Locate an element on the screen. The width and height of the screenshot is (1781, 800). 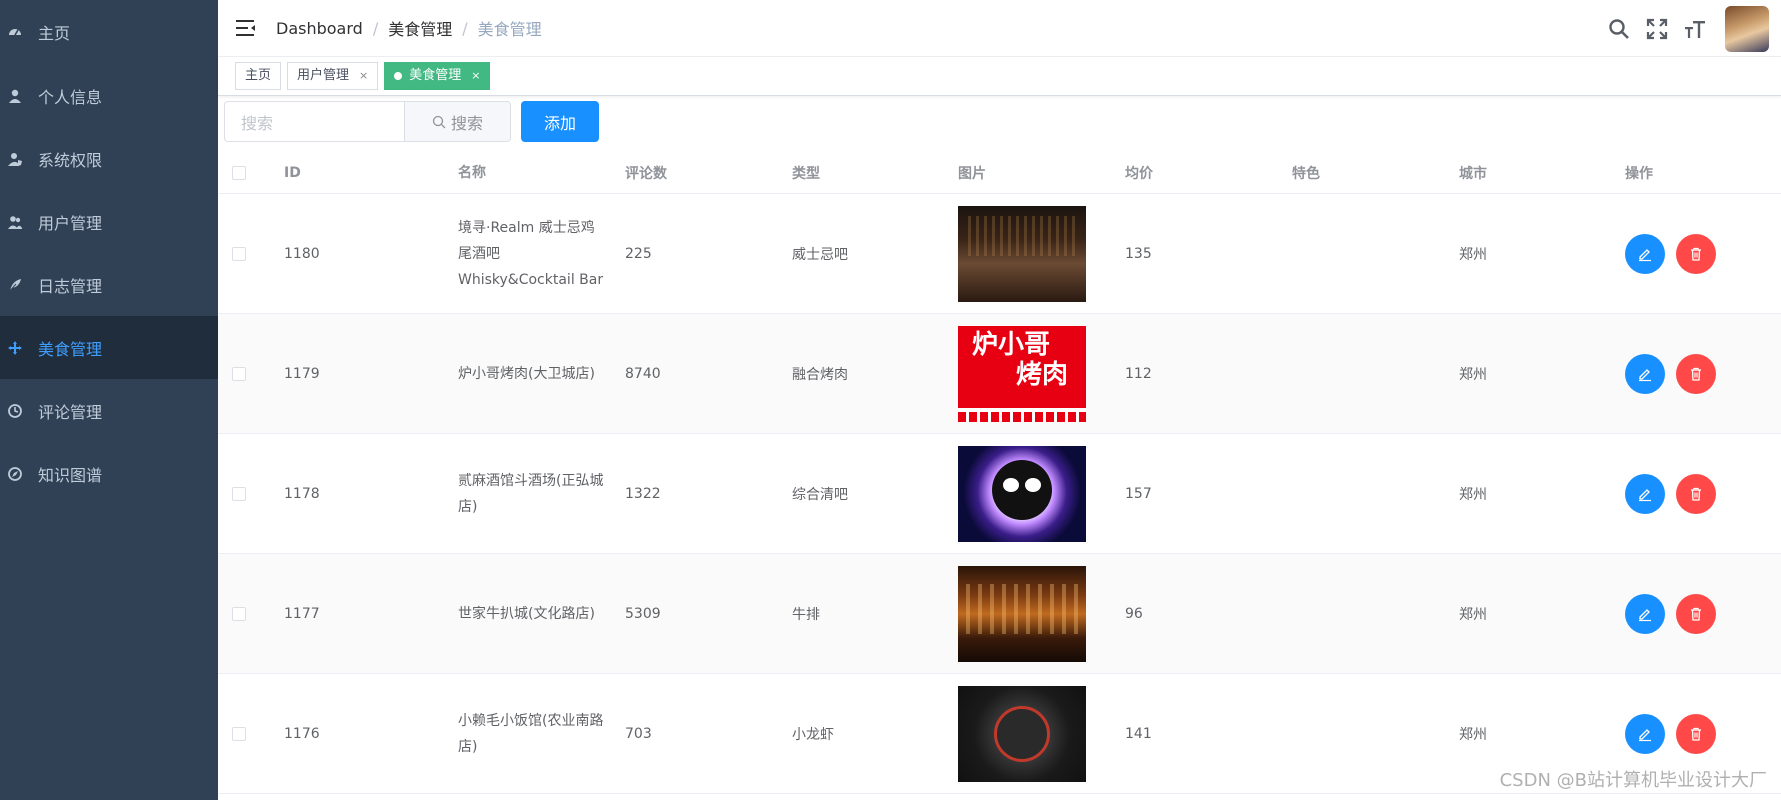
sidebar-item-knowledge-graph: 知识图谱 is located at coordinates (109, 473).